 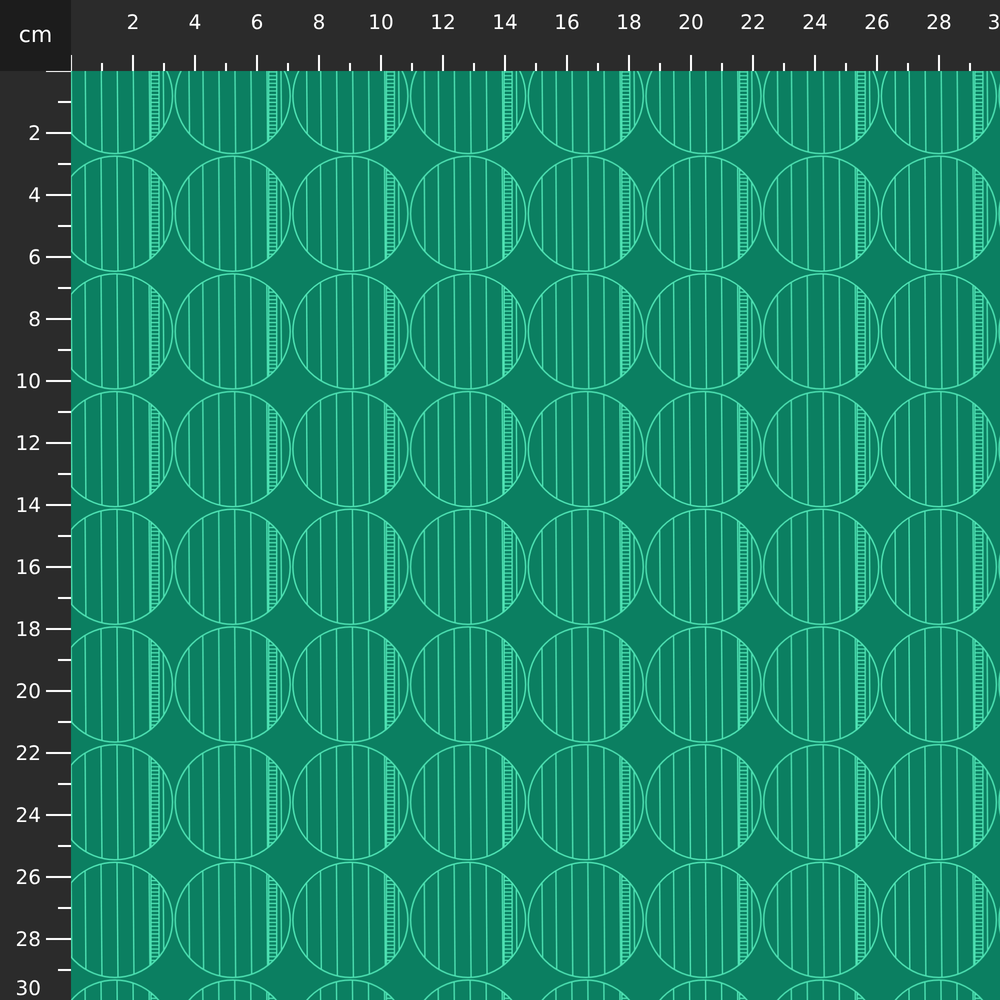 I want to click on ruler-label: 3, so click(x=994, y=22).